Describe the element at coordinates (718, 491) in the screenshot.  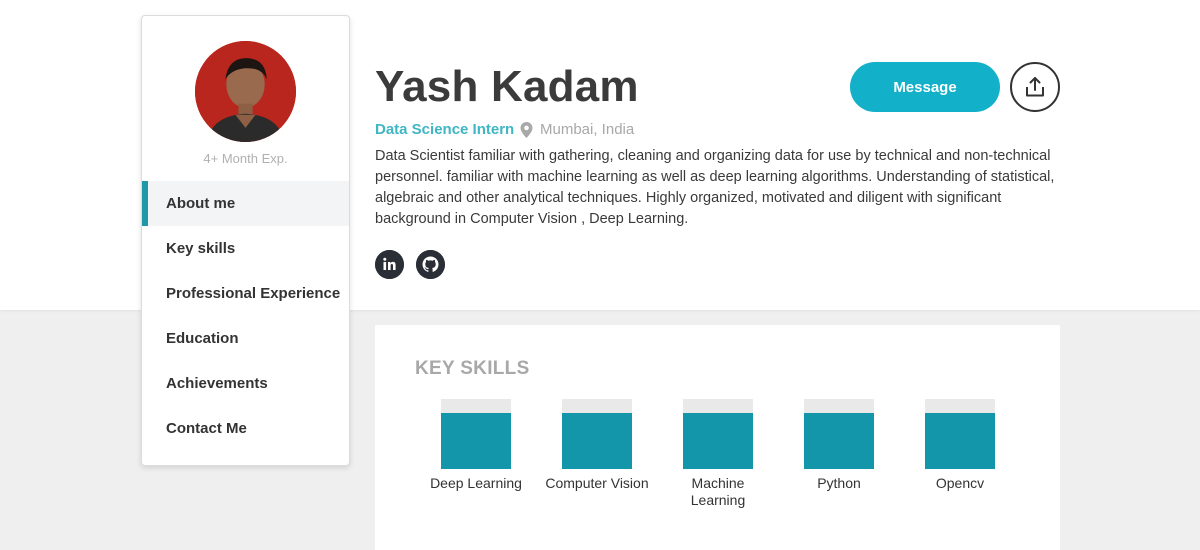
I see `skill-label: Machine Learning` at that location.